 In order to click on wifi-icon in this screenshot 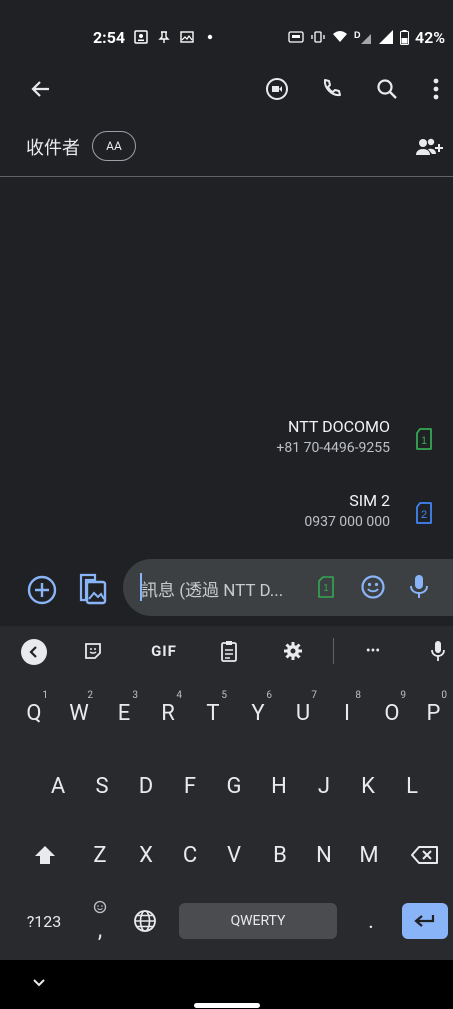, I will do `click(340, 36)`.